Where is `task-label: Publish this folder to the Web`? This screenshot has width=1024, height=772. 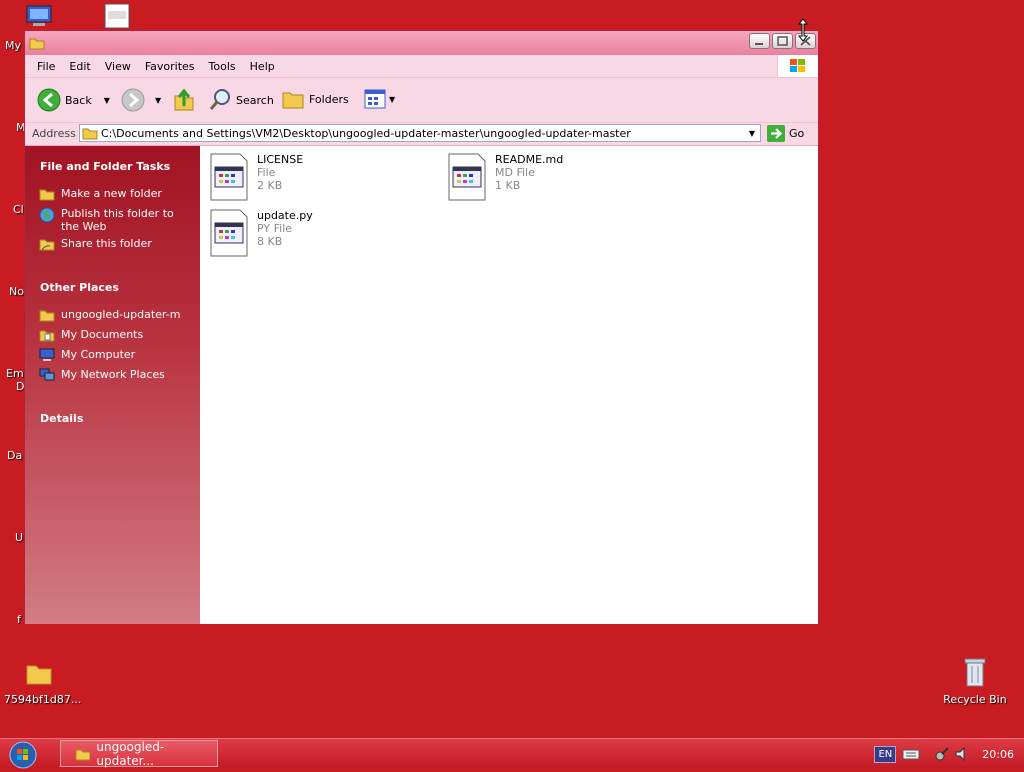 task-label: Publish this folder to the Web is located at coordinates (117, 220).